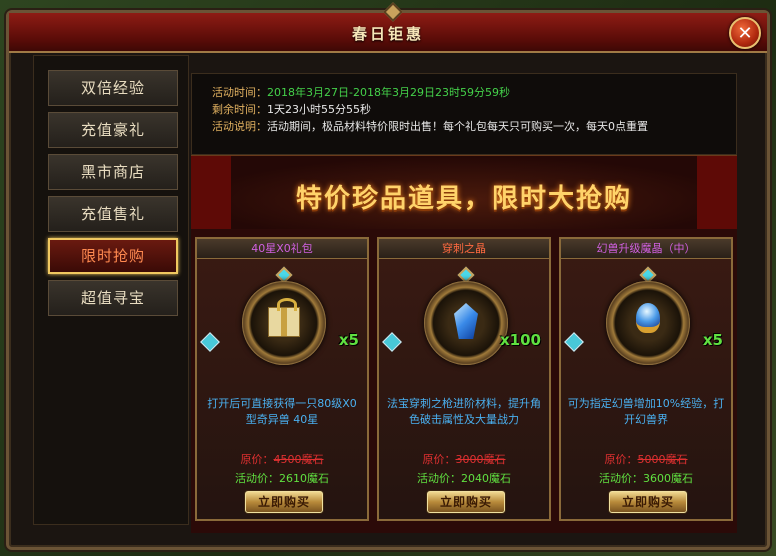 The height and width of the screenshot is (556, 776). What do you see at coordinates (520, 340) in the screenshot?
I see `item-quantity: x100` at bounding box center [520, 340].